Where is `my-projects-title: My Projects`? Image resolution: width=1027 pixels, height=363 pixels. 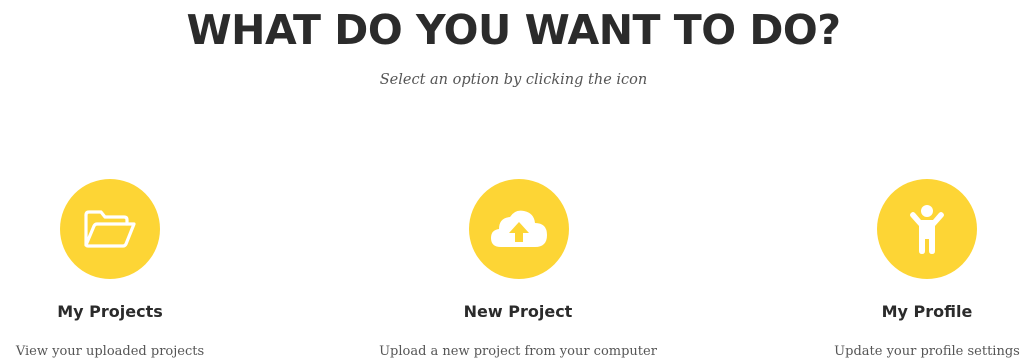
my-projects-title: My Projects is located at coordinates (110, 311).